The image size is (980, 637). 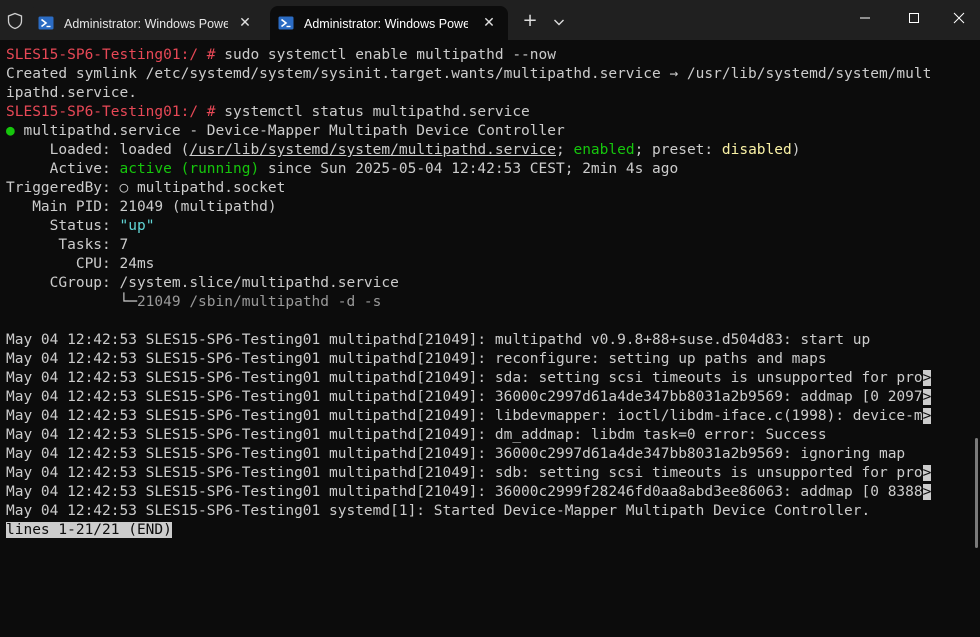 I want to click on command-text: systemctl status multipathd.service, so click(x=377, y=112).